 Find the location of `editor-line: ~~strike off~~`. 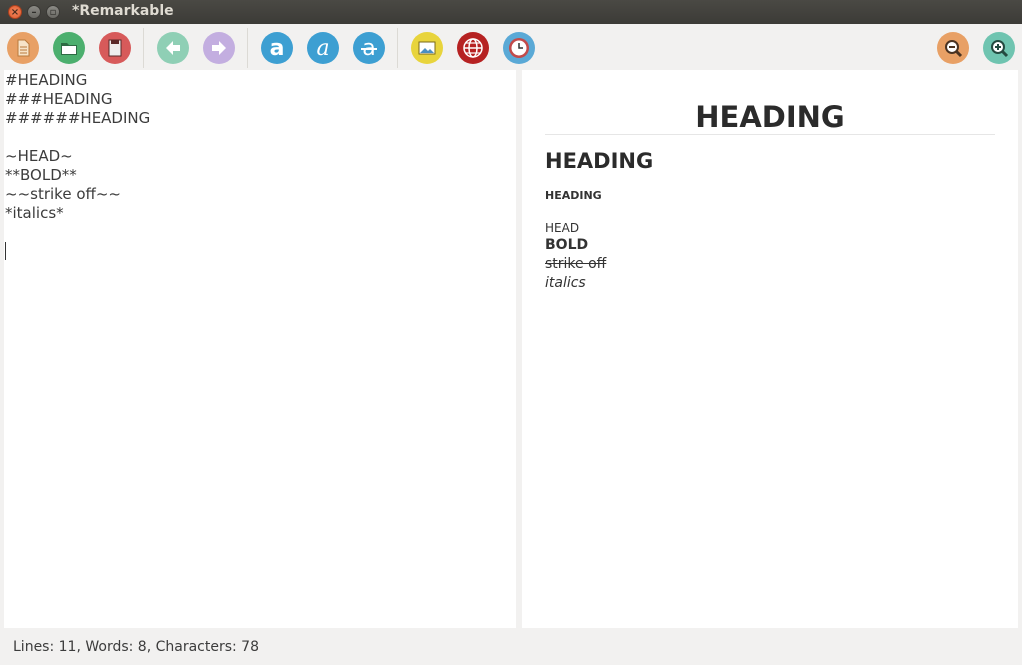

editor-line: ~~strike off~~ is located at coordinates (63, 194).